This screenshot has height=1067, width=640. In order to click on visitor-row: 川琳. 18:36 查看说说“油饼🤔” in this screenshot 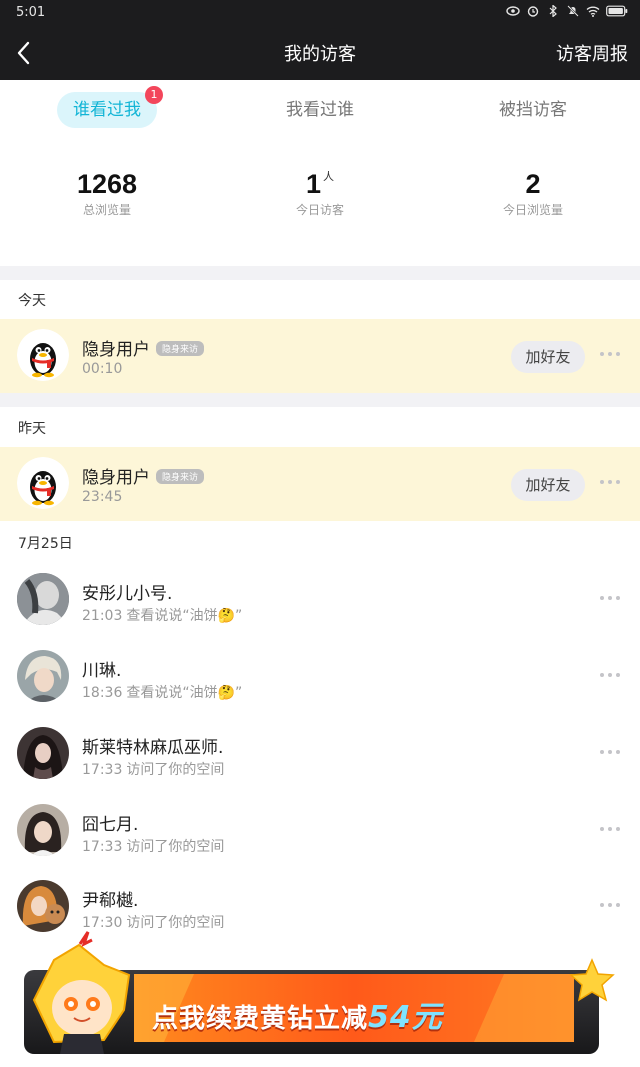, I will do `click(320, 677)`.